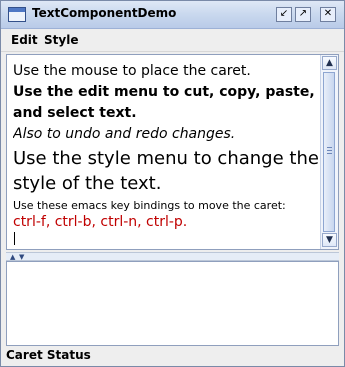 The image size is (345, 367). I want to click on window-icon, so click(17, 14).